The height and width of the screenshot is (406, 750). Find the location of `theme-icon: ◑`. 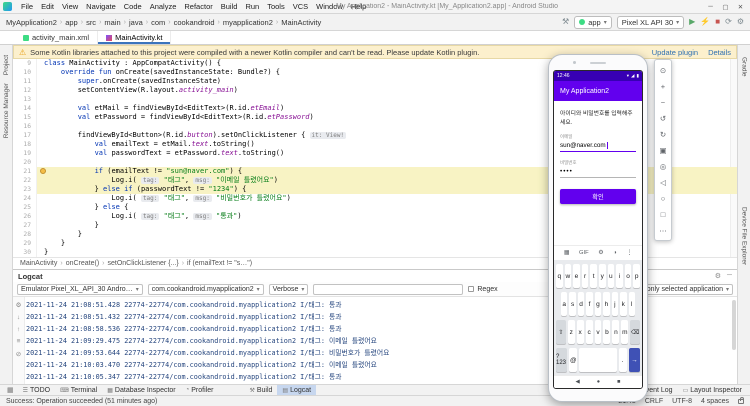

theme-icon: ◑ is located at coordinates (615, 253).